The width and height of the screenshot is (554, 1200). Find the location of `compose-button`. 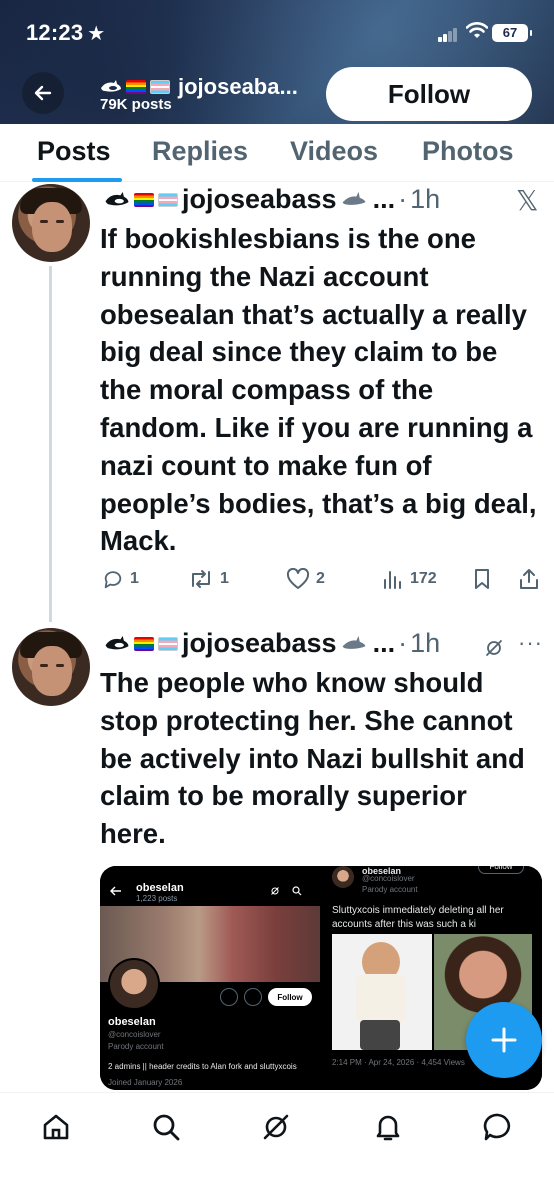

compose-button is located at coordinates (504, 1040).